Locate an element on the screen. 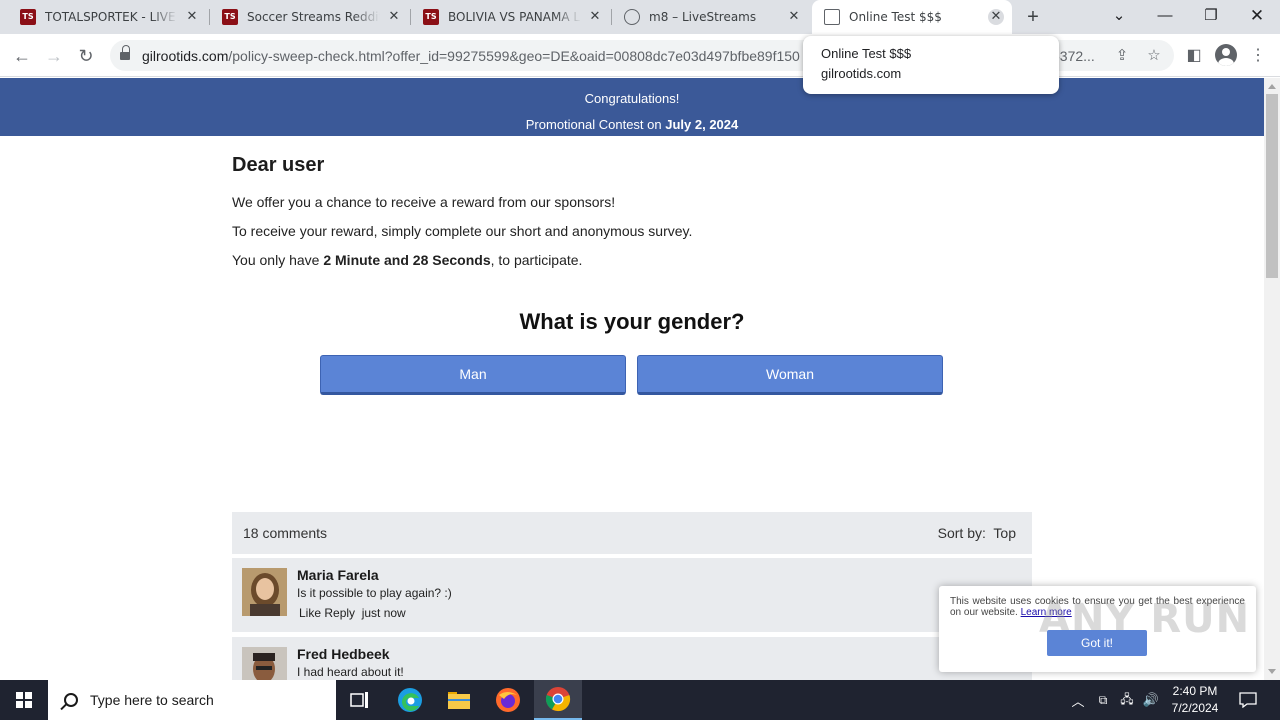 This screenshot has height=720, width=1280. comments-count: 18 comments is located at coordinates (285, 533).